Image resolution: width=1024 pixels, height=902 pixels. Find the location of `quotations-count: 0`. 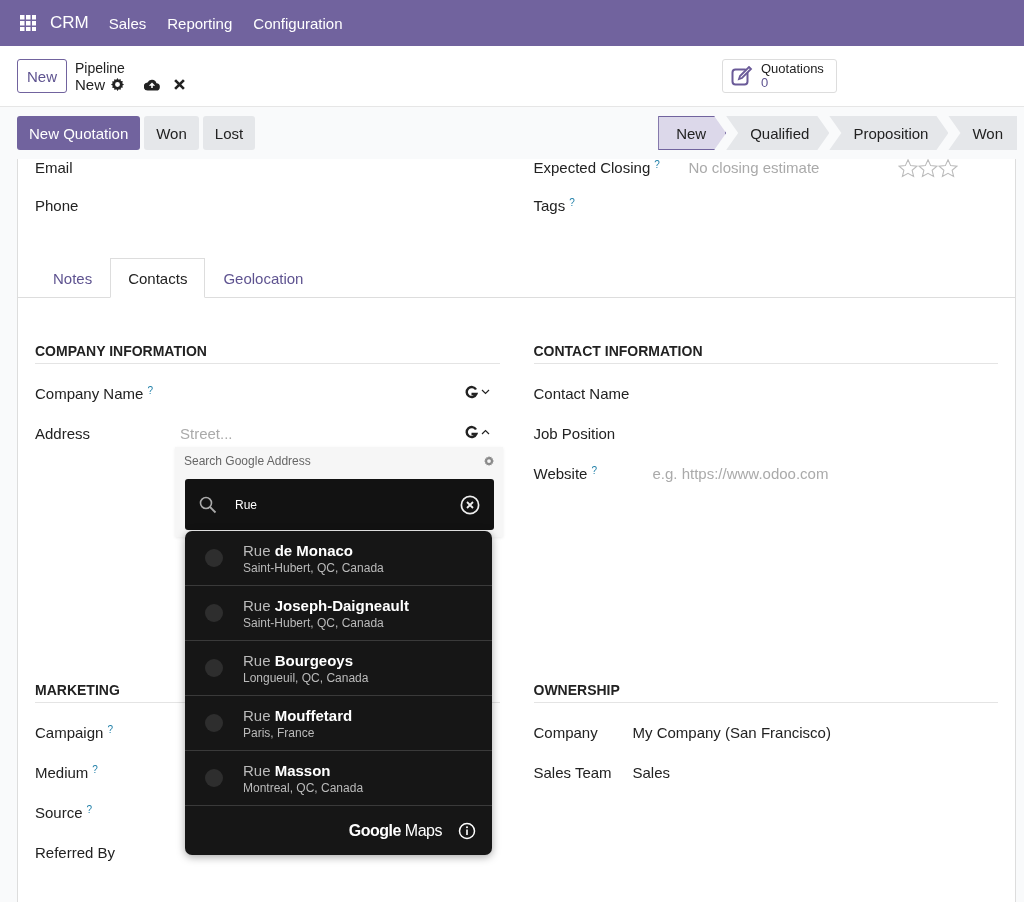

quotations-count: 0 is located at coordinates (765, 83).